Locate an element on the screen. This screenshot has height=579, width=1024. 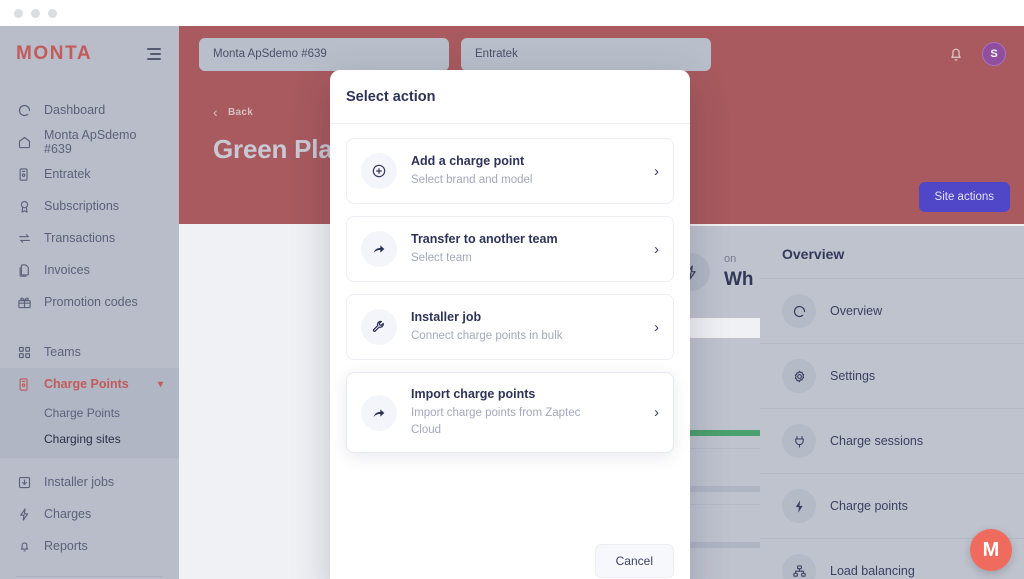
overview-item-overview: Overview is located at coordinates (892, 310).